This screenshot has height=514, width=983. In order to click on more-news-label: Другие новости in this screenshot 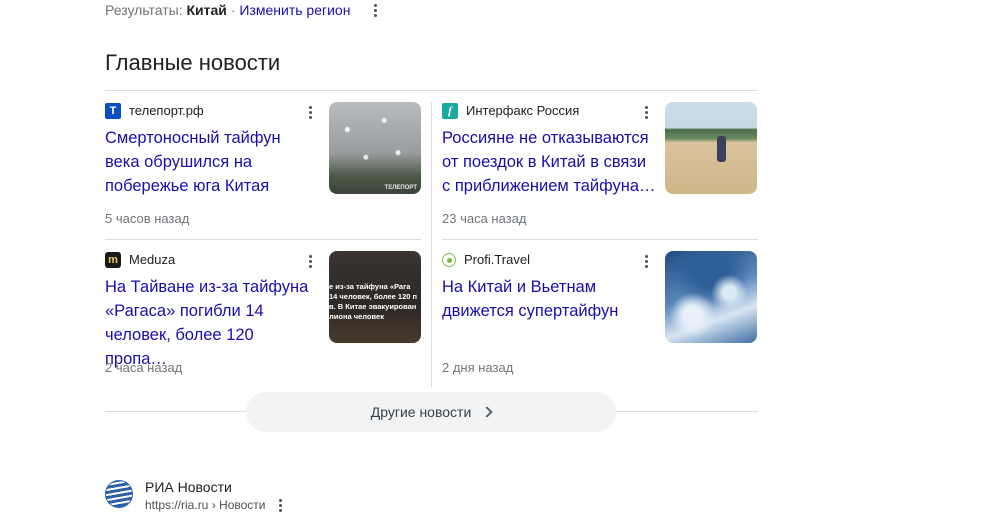, I will do `click(421, 412)`.